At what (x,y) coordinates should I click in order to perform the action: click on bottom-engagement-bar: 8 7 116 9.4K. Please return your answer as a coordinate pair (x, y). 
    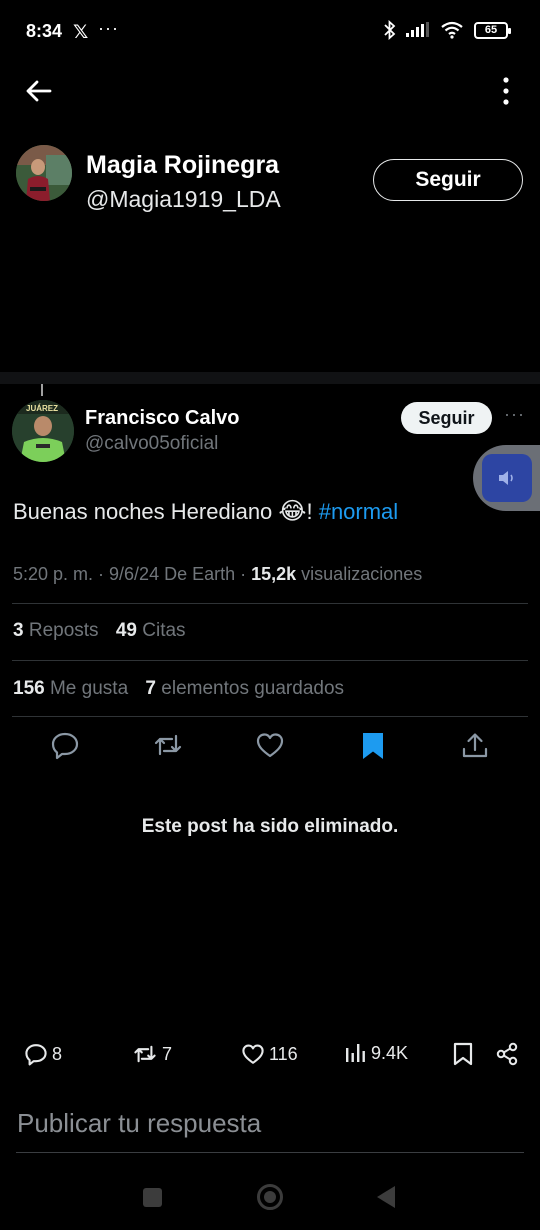
    Looking at the image, I should click on (270, 1057).